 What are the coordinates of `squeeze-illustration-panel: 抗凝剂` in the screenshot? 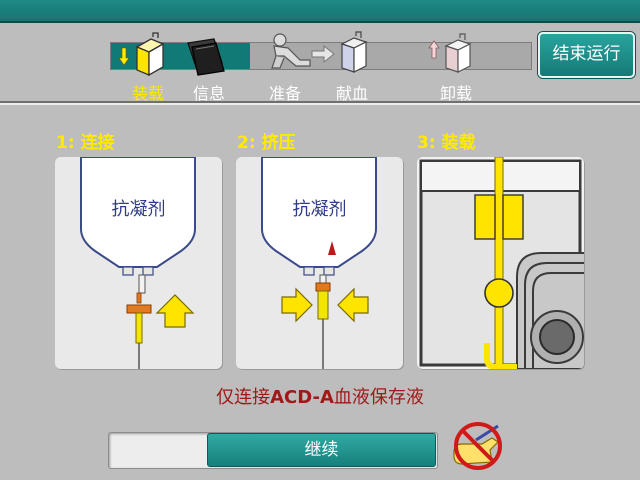 It's located at (319, 263).